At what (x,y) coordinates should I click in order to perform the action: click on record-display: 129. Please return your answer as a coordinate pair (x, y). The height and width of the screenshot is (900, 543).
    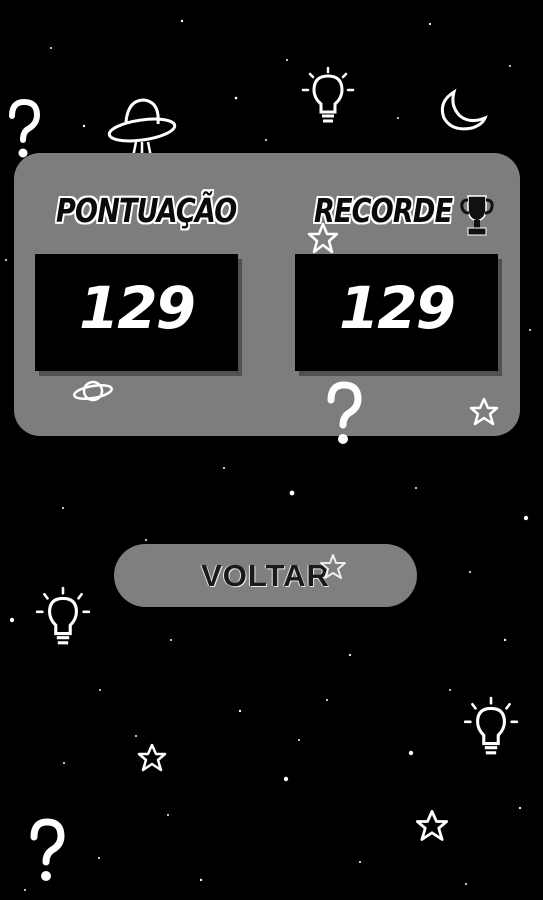
    Looking at the image, I should click on (396, 312).